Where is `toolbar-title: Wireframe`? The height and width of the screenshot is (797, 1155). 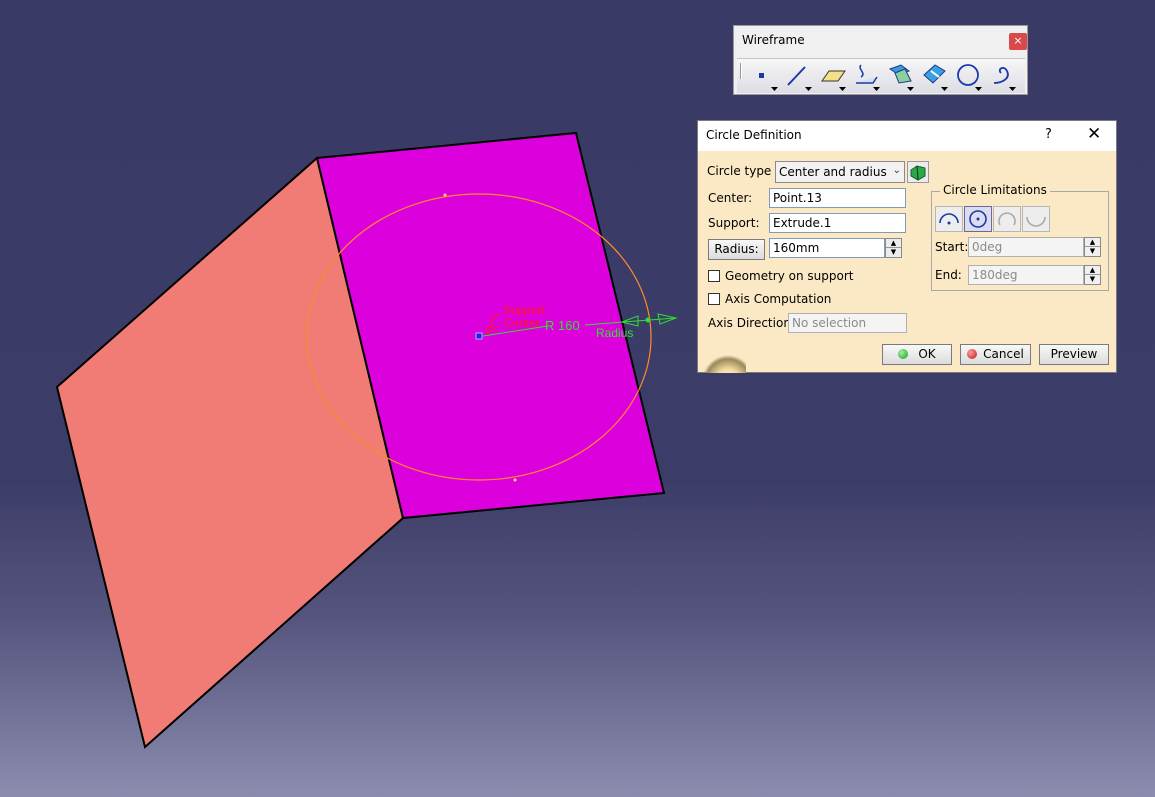 toolbar-title: Wireframe is located at coordinates (773, 40).